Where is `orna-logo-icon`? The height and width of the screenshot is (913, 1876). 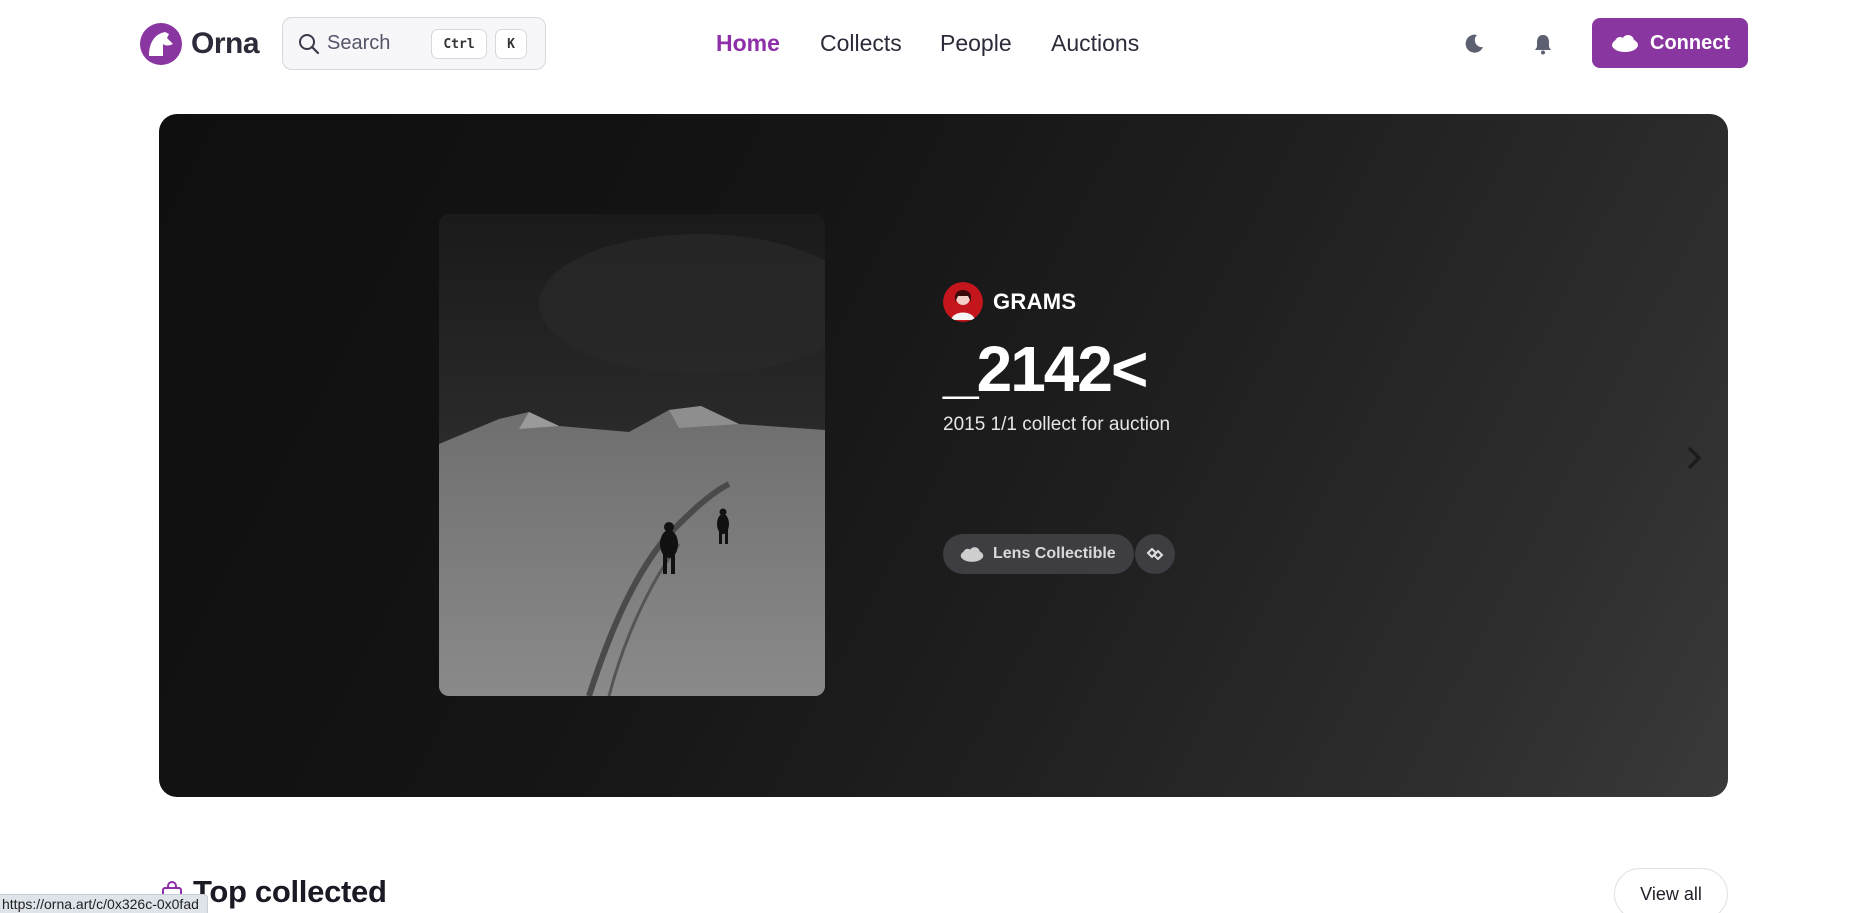 orna-logo-icon is located at coordinates (161, 44).